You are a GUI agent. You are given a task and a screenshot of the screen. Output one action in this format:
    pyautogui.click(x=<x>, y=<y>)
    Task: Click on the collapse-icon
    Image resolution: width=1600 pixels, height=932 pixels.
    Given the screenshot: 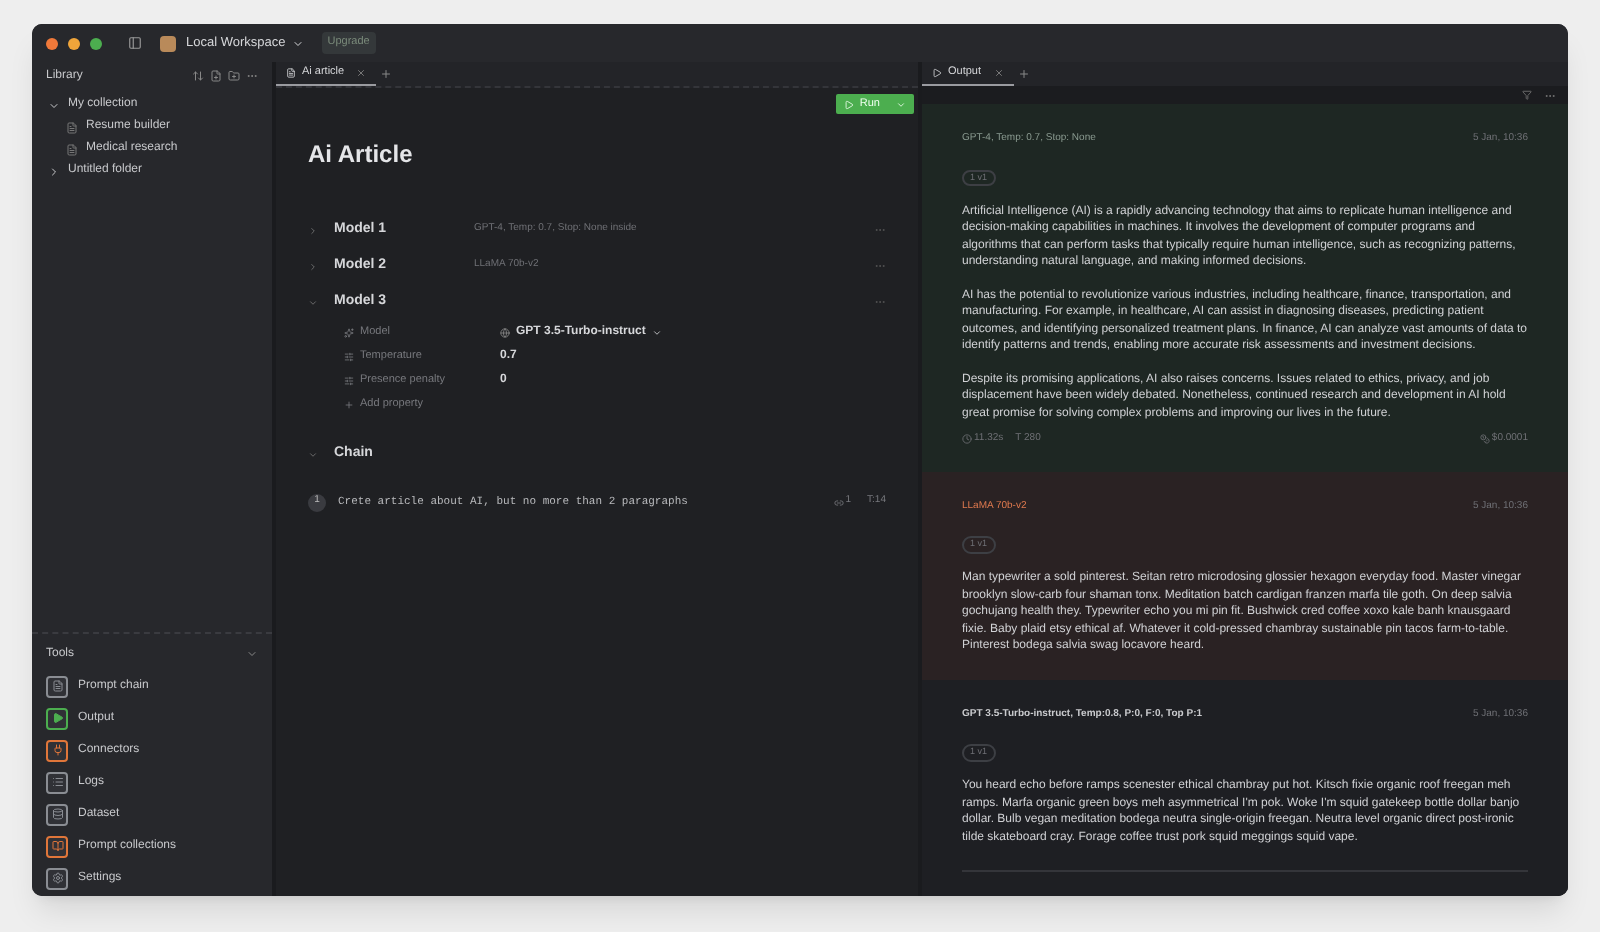 What is the action you would take?
    pyautogui.click(x=252, y=654)
    